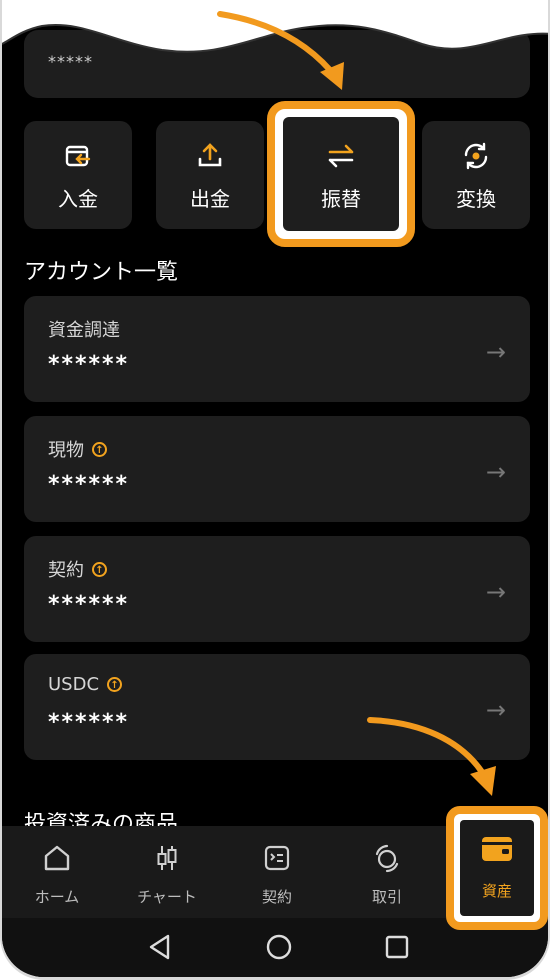 Image resolution: width=550 pixels, height=980 pixels. Describe the element at coordinates (210, 175) in the screenshot. I see `withdraw-button: 出金` at that location.